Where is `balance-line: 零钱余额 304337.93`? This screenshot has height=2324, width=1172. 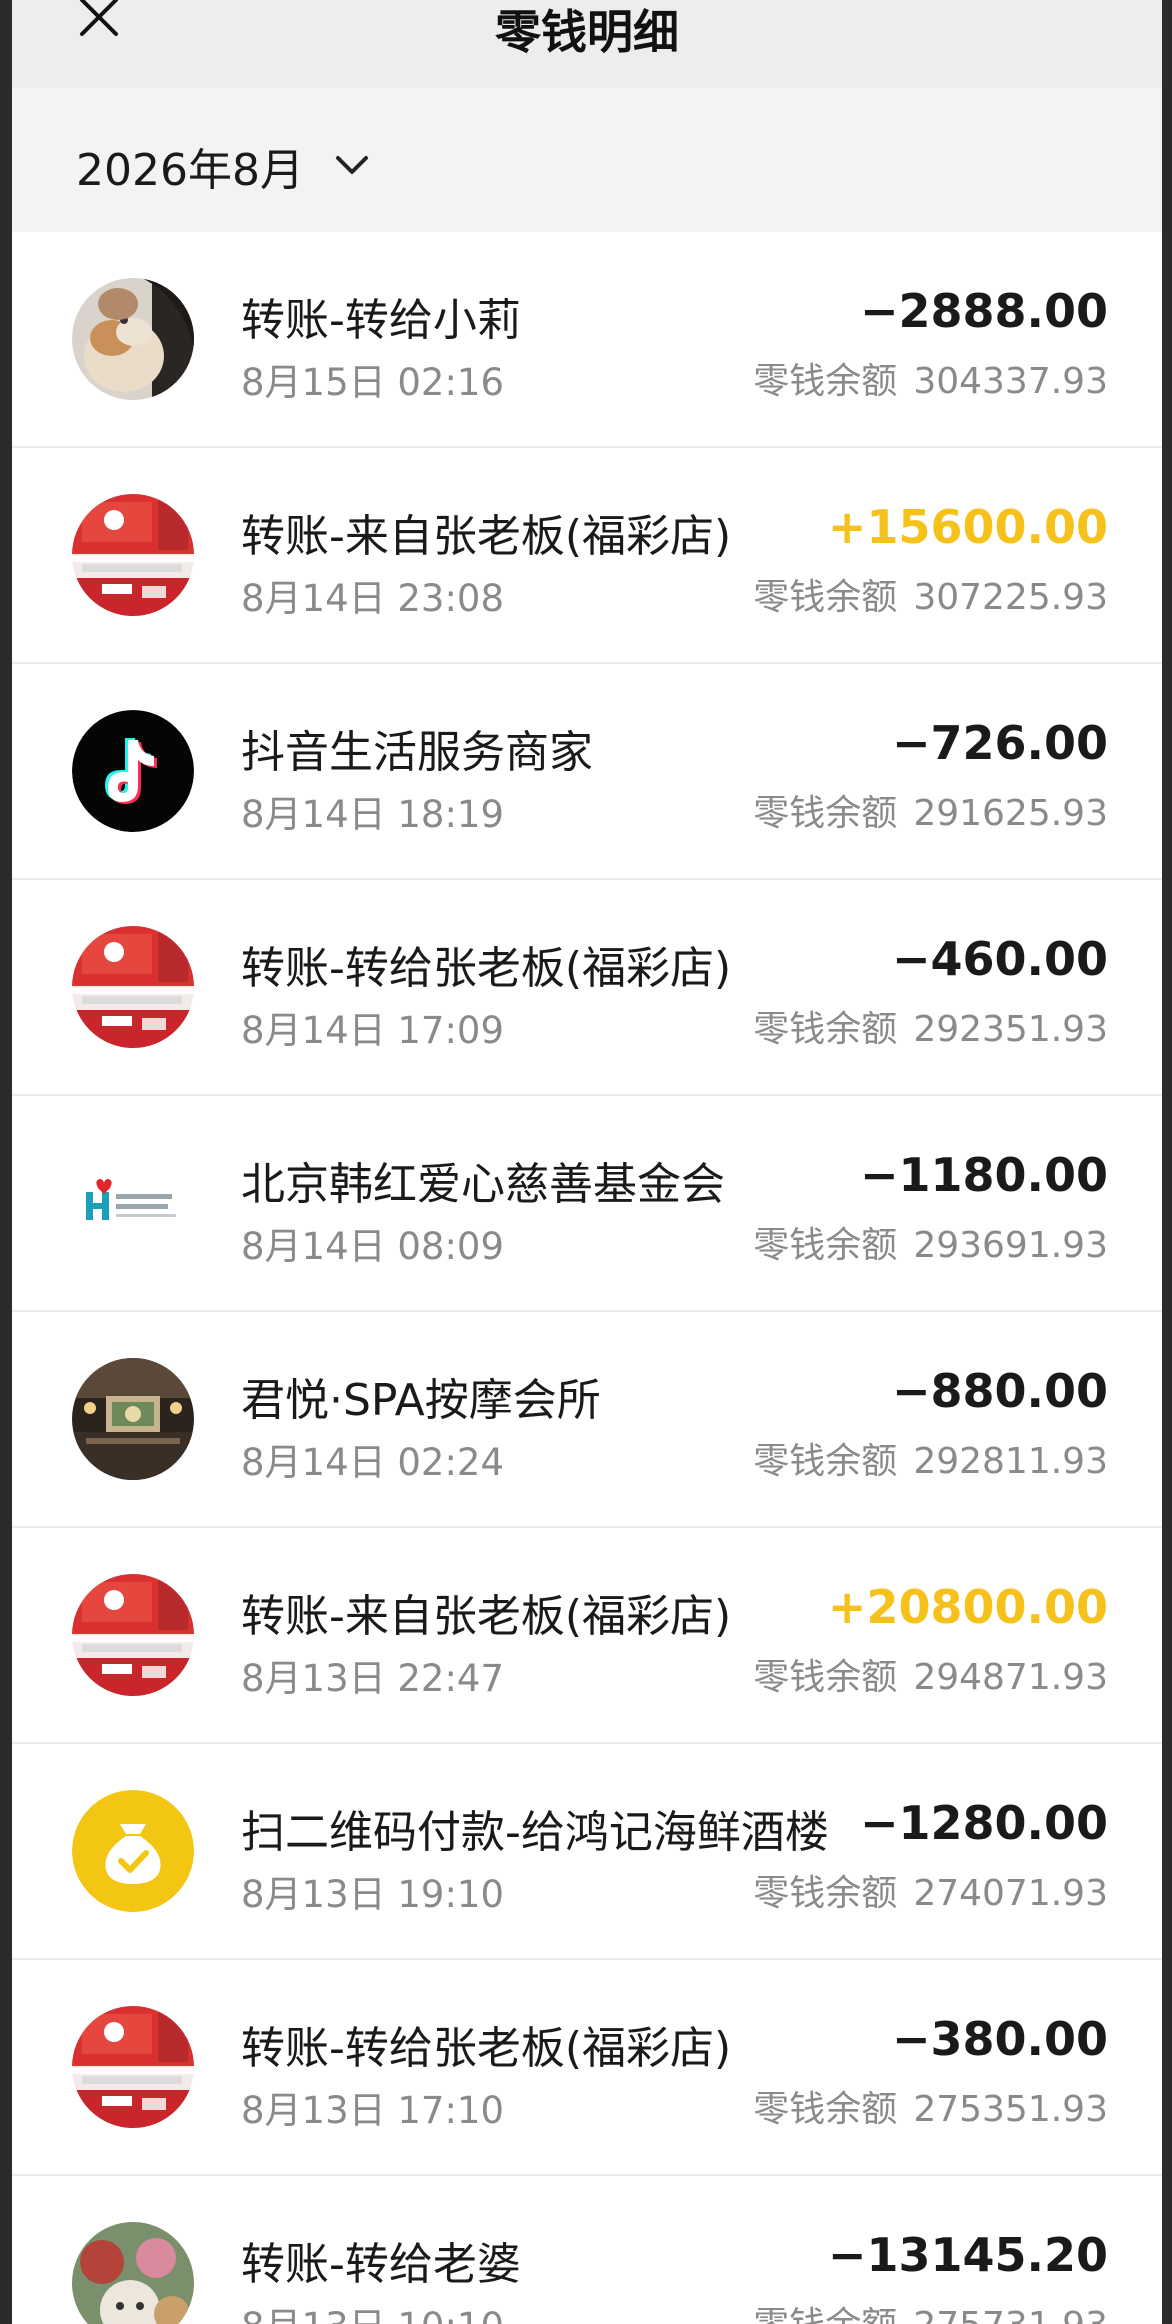
balance-line: 零钱余额 304337.93 is located at coordinates (930, 378).